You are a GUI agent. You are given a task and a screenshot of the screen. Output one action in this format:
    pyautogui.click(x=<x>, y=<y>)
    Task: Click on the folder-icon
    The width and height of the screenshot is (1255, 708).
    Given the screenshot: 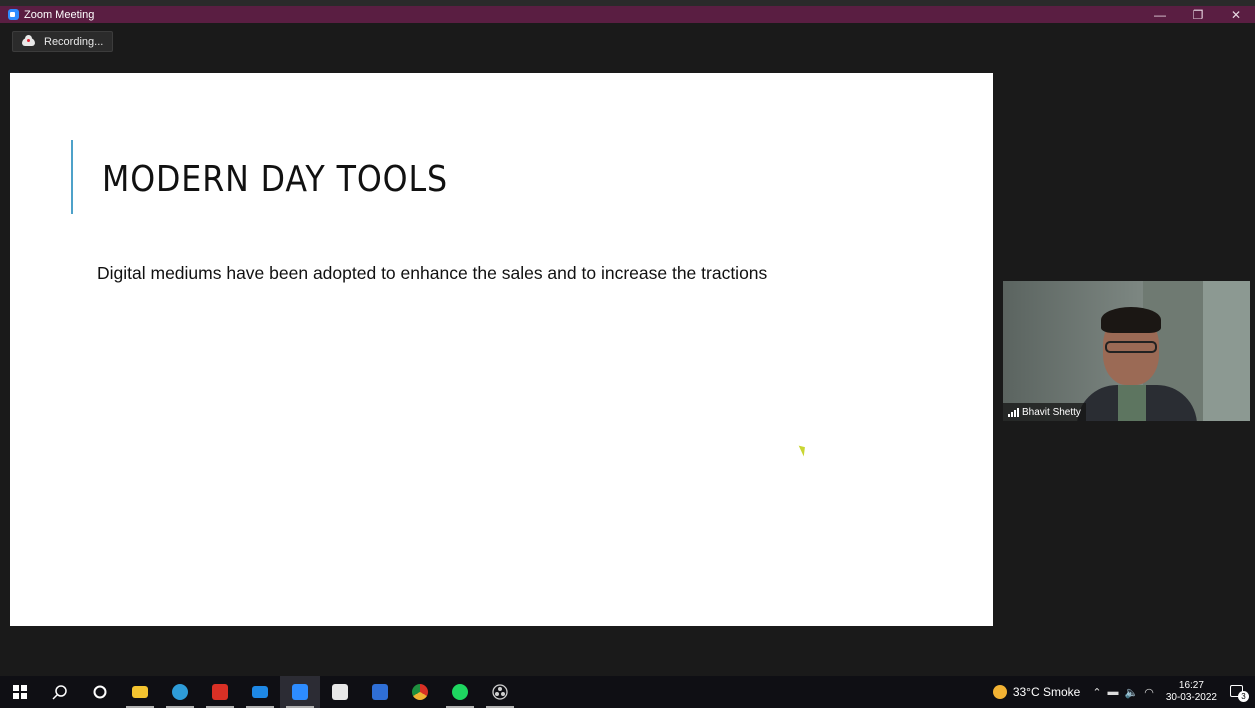 What is the action you would take?
    pyautogui.click(x=140, y=692)
    